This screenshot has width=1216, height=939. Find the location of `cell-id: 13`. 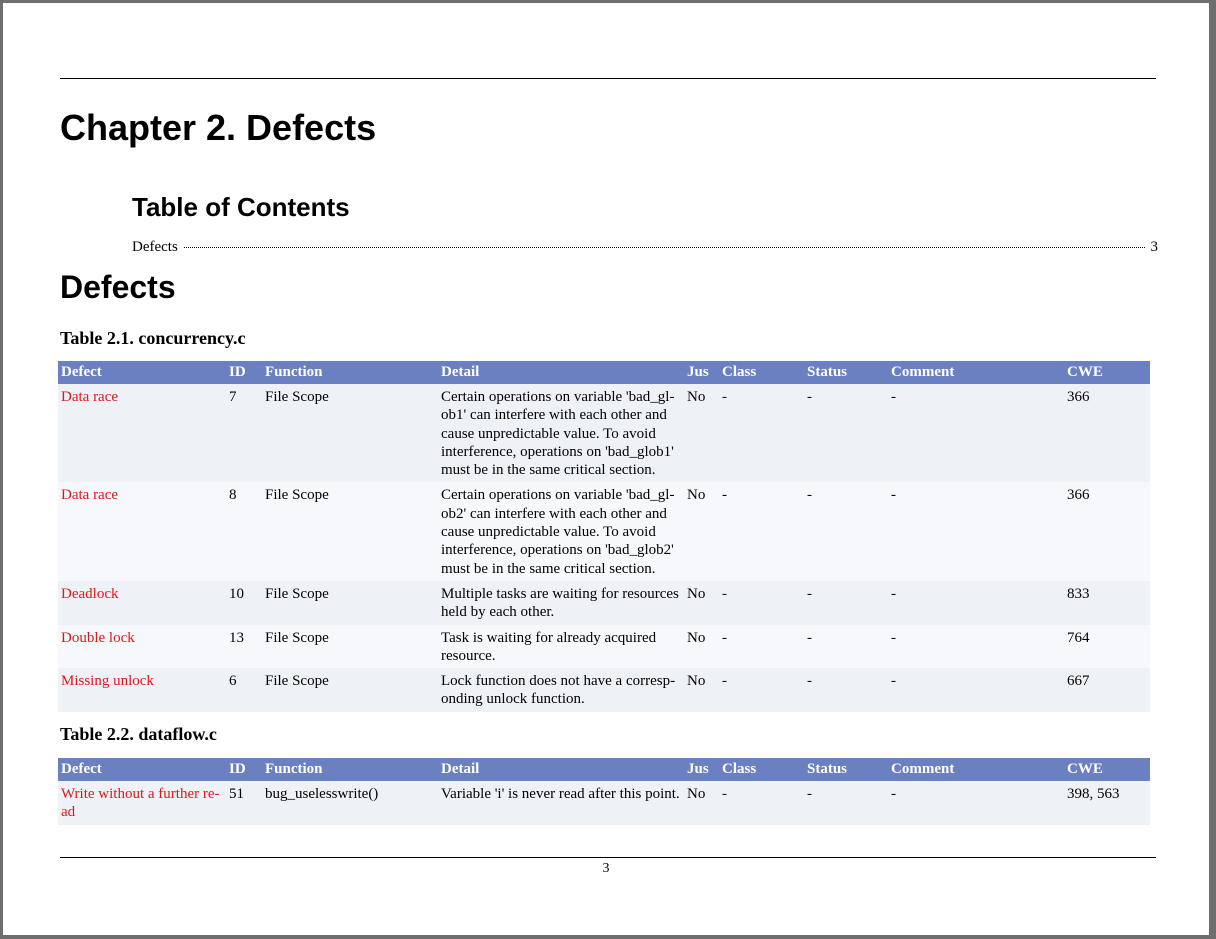

cell-id: 13 is located at coordinates (244, 646).